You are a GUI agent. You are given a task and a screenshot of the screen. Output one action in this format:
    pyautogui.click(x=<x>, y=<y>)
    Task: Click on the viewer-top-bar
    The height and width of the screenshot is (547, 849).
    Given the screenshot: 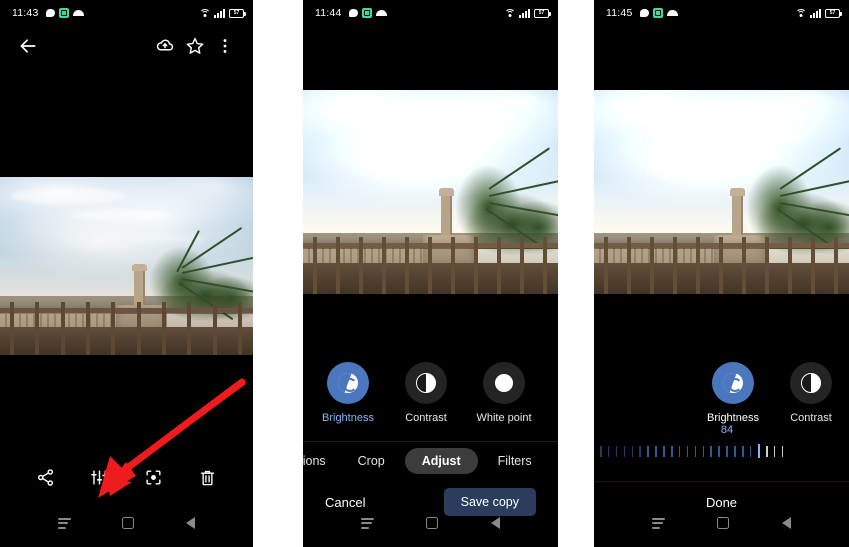 What is the action you would take?
    pyautogui.click(x=126, y=46)
    